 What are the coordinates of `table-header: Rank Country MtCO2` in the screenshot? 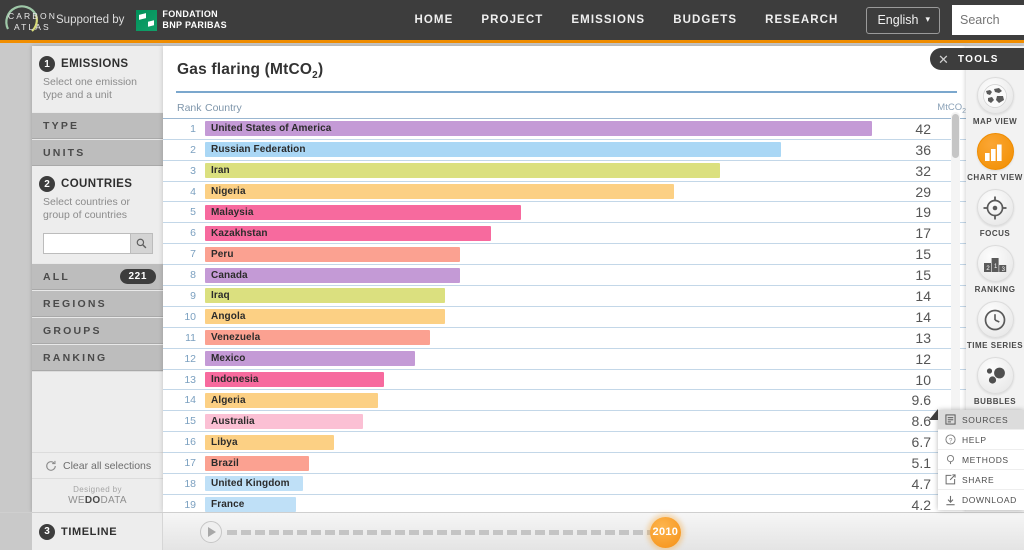 It's located at (564, 110).